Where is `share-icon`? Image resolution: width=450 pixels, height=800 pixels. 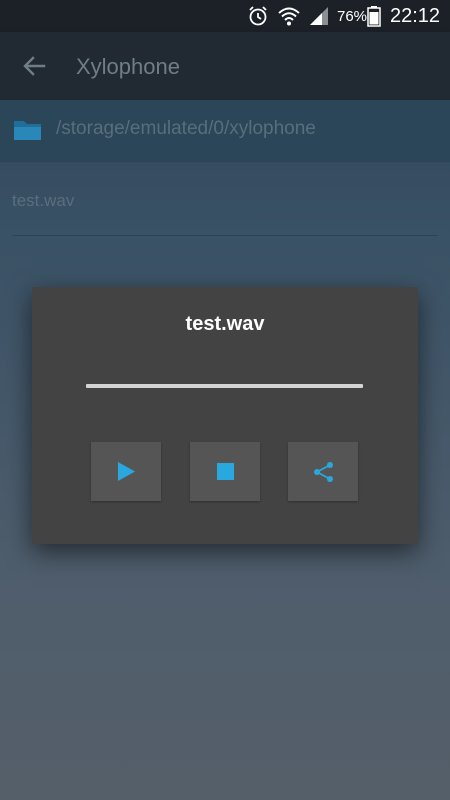 share-icon is located at coordinates (323, 472).